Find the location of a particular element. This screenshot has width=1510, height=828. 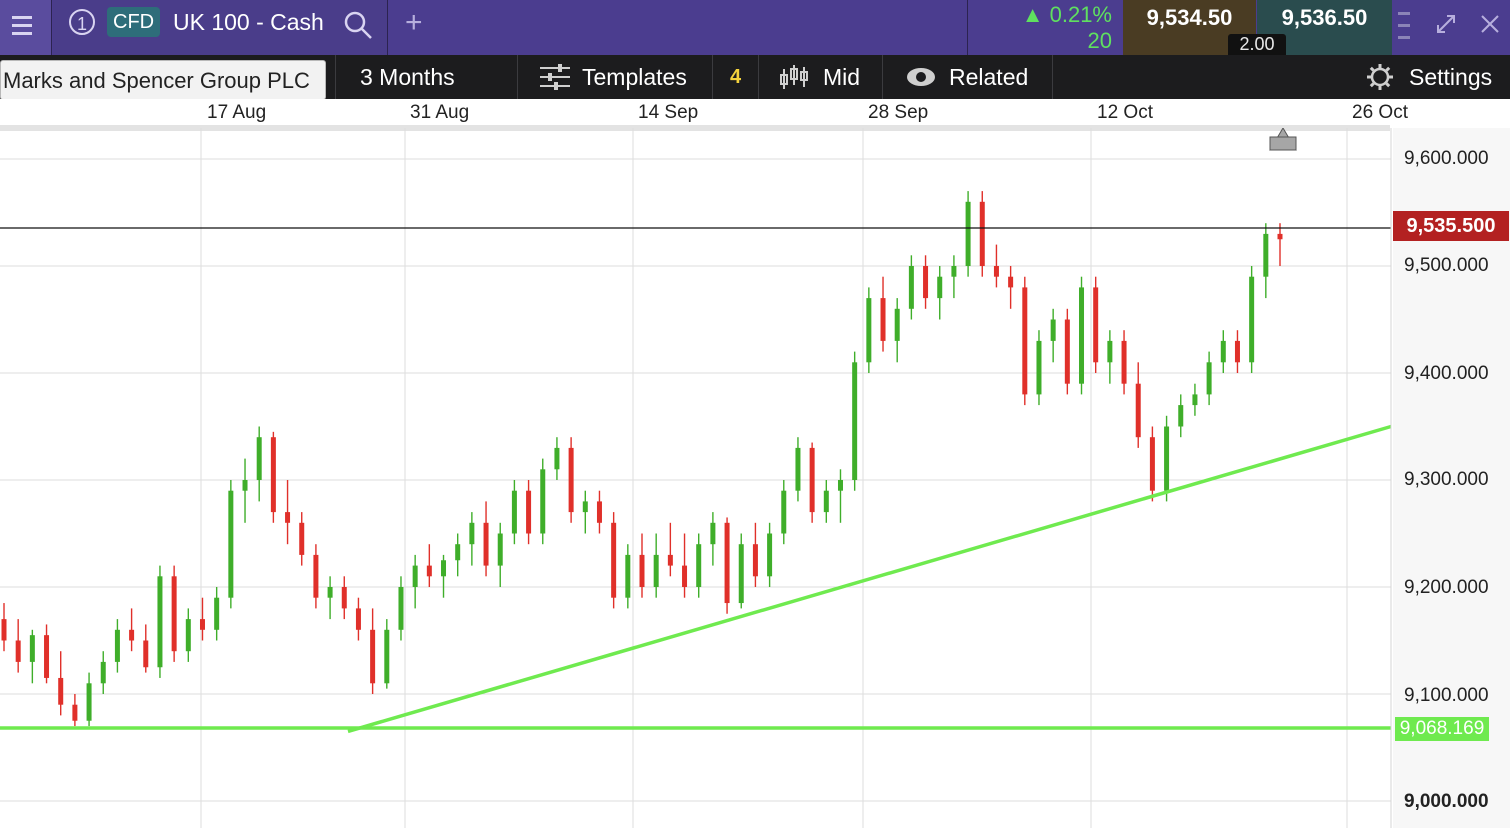

drag-handle-icon is located at coordinates (1404, 25).